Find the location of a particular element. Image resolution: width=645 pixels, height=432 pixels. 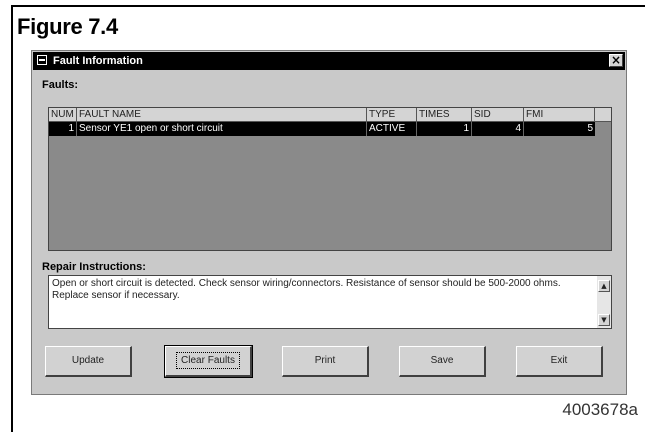

figure-code: 4003678a is located at coordinates (600, 409).